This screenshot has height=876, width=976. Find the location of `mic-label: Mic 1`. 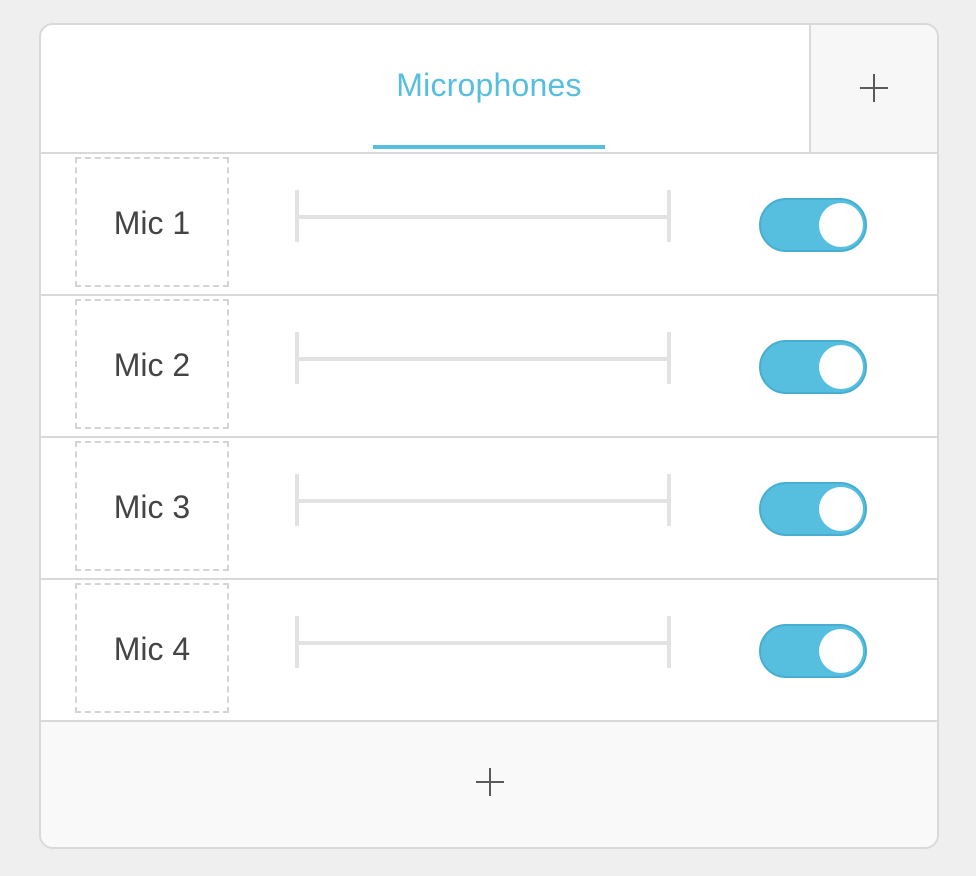

mic-label: Mic 1 is located at coordinates (152, 223).